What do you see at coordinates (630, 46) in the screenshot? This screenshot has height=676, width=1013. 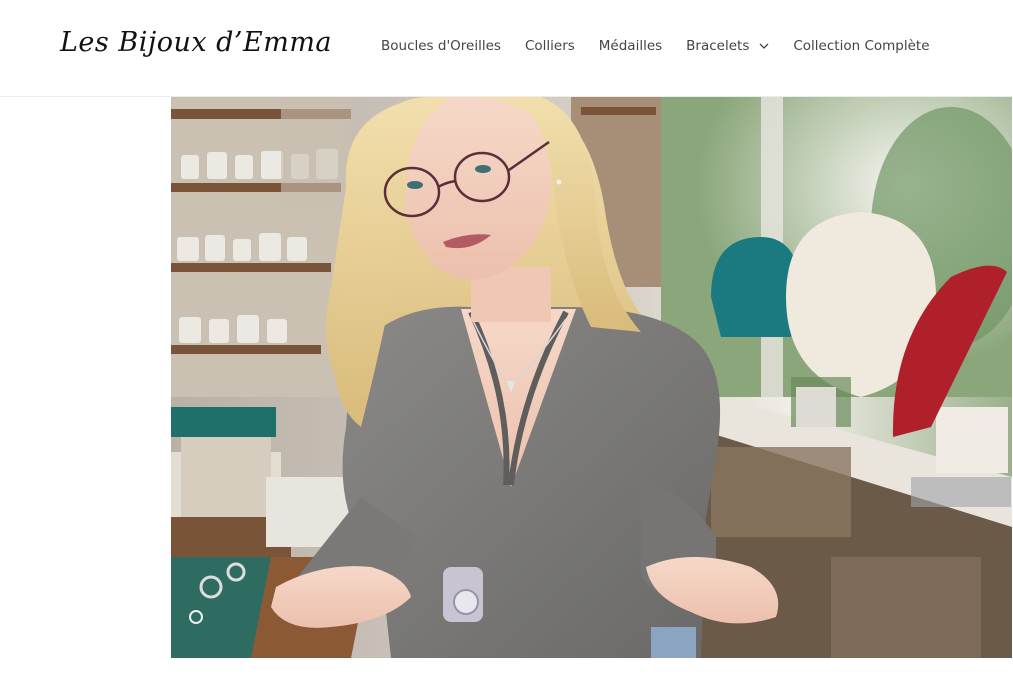 I see `nav-link-medailles: Médailles` at bounding box center [630, 46].